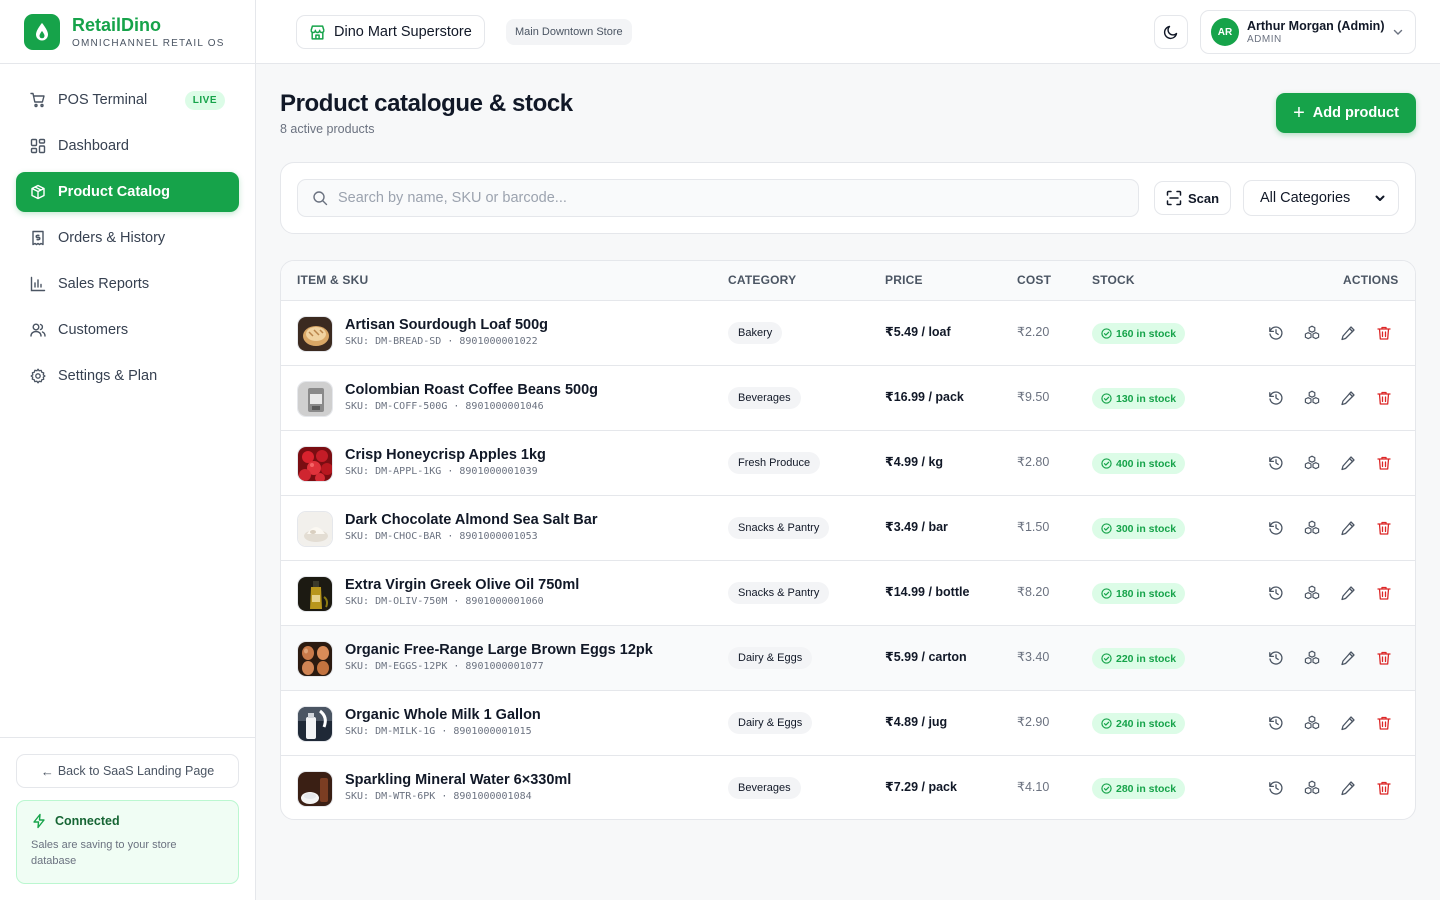 The image size is (1440, 900). Describe the element at coordinates (148, 43) in the screenshot. I see `brand-tagline: OMNICHANNEL RETAIL OS` at that location.